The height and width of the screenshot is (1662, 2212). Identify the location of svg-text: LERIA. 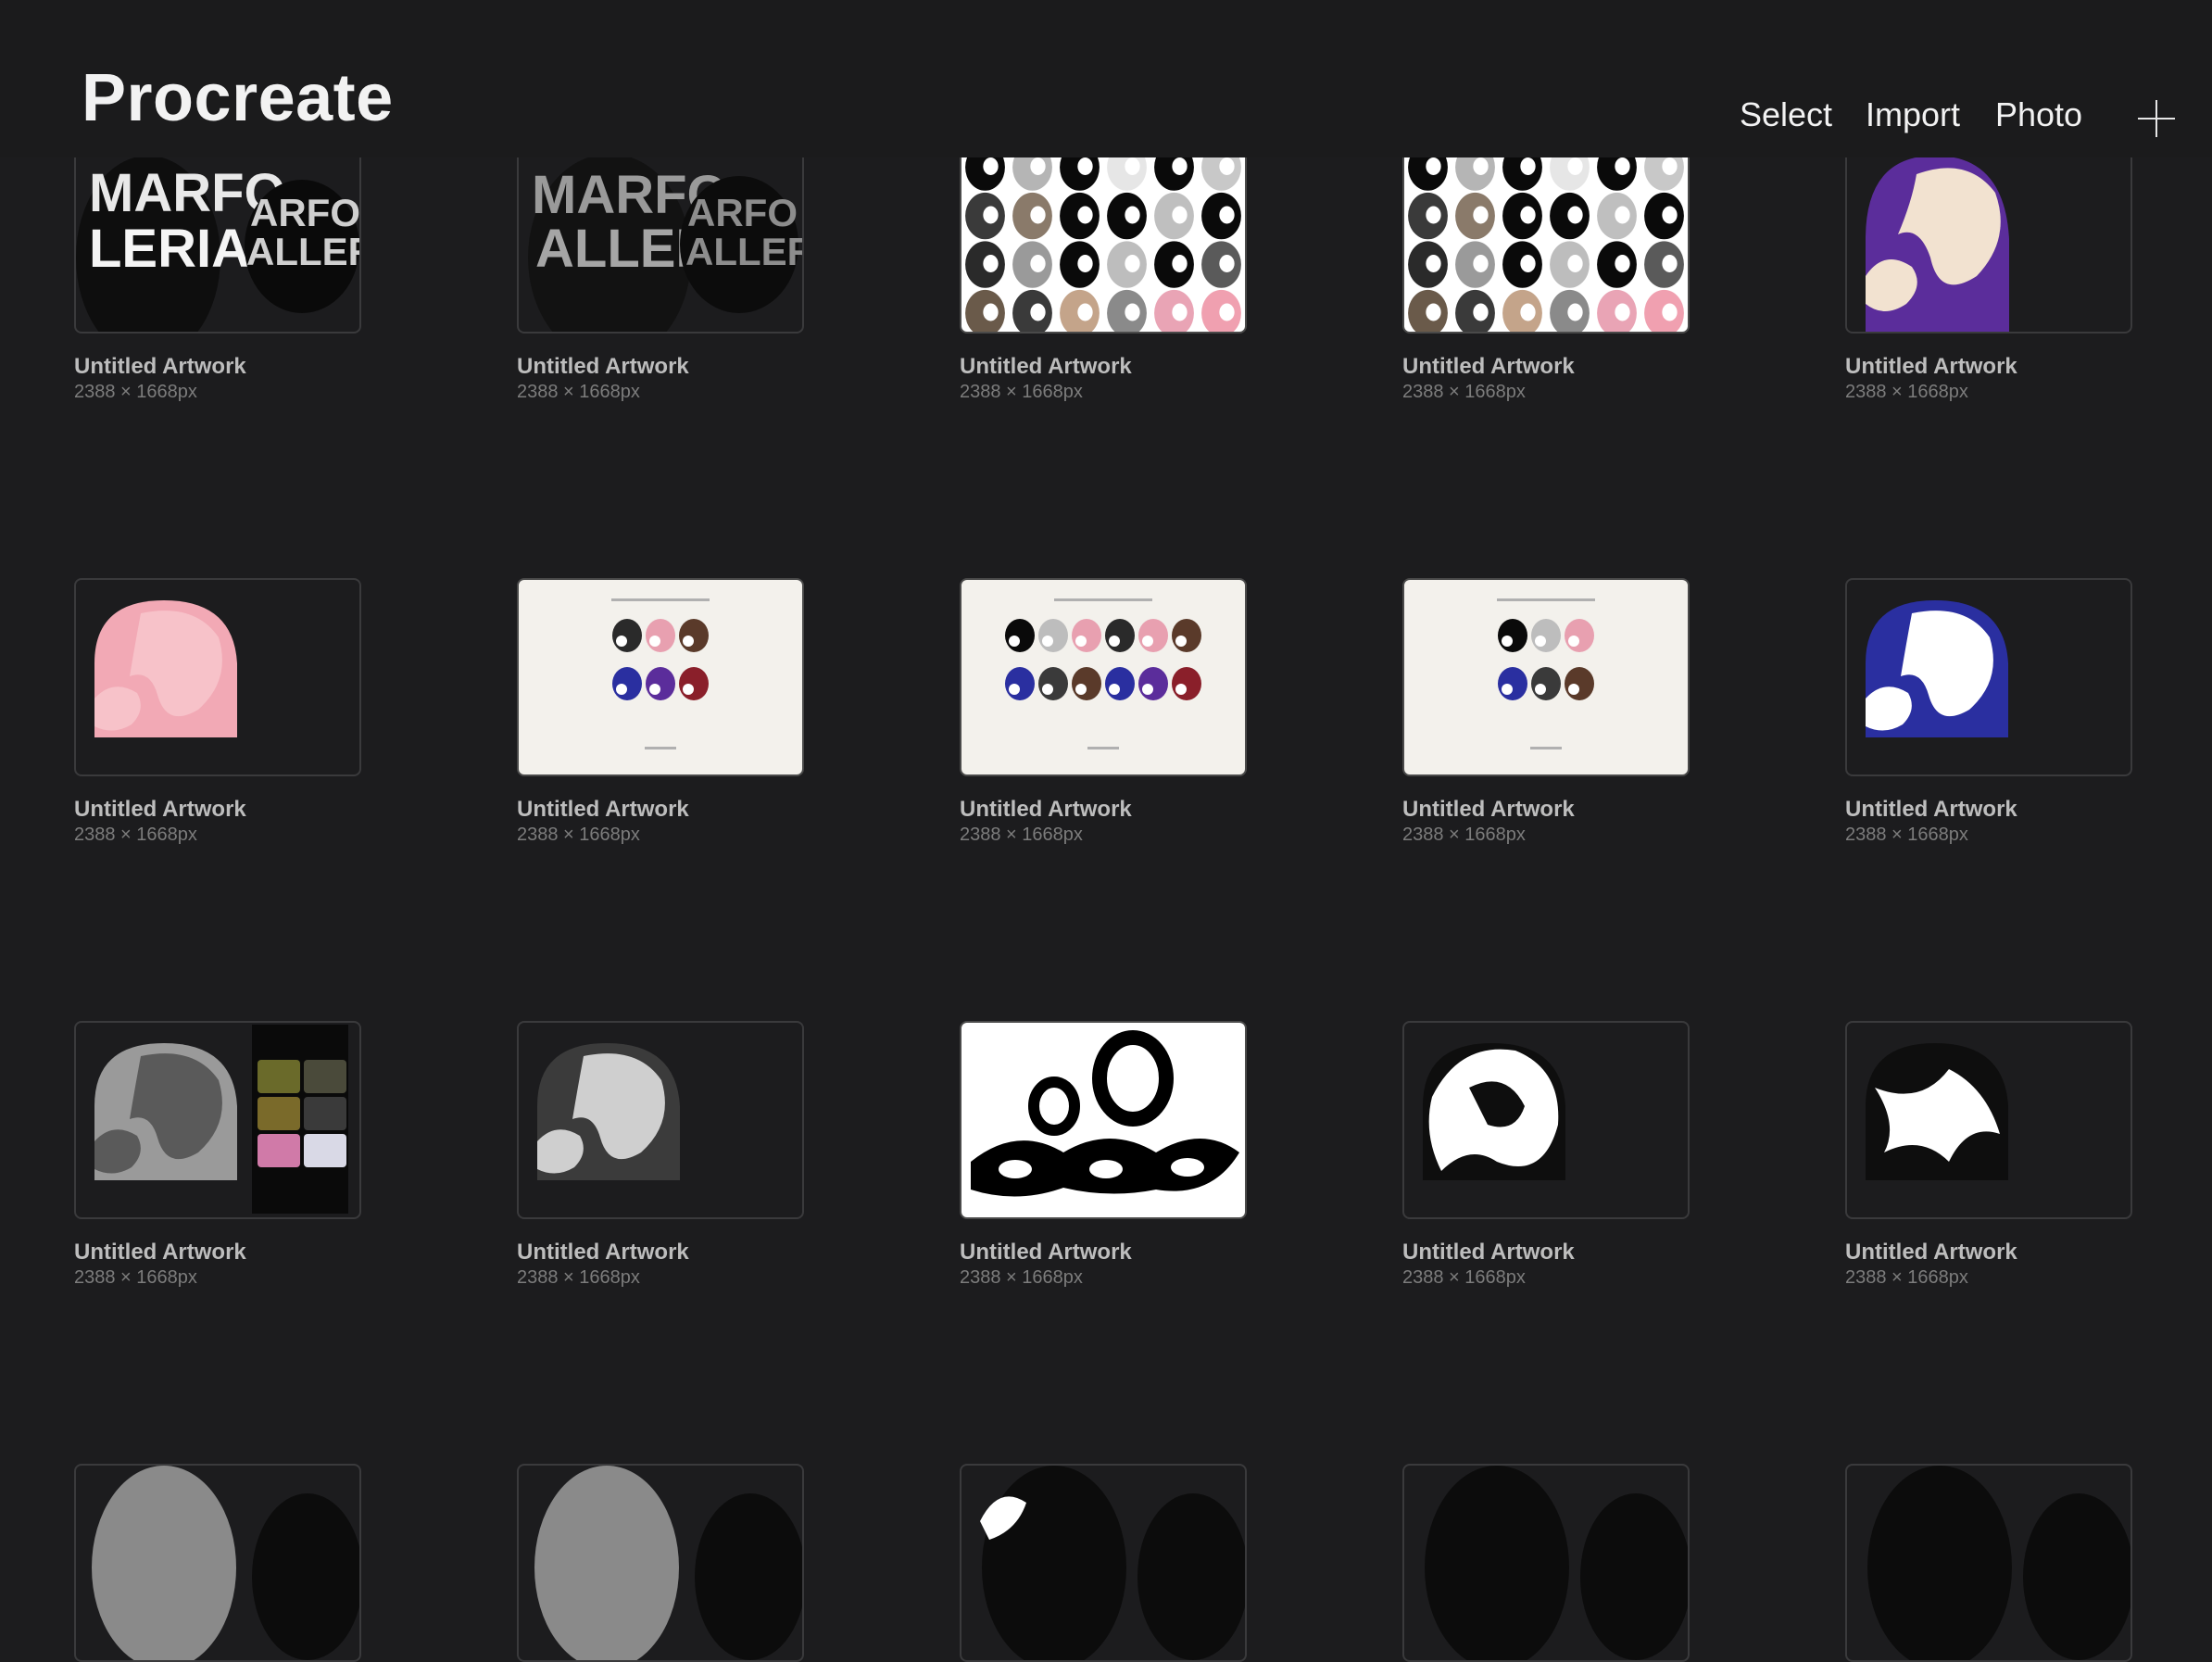
(169, 249).